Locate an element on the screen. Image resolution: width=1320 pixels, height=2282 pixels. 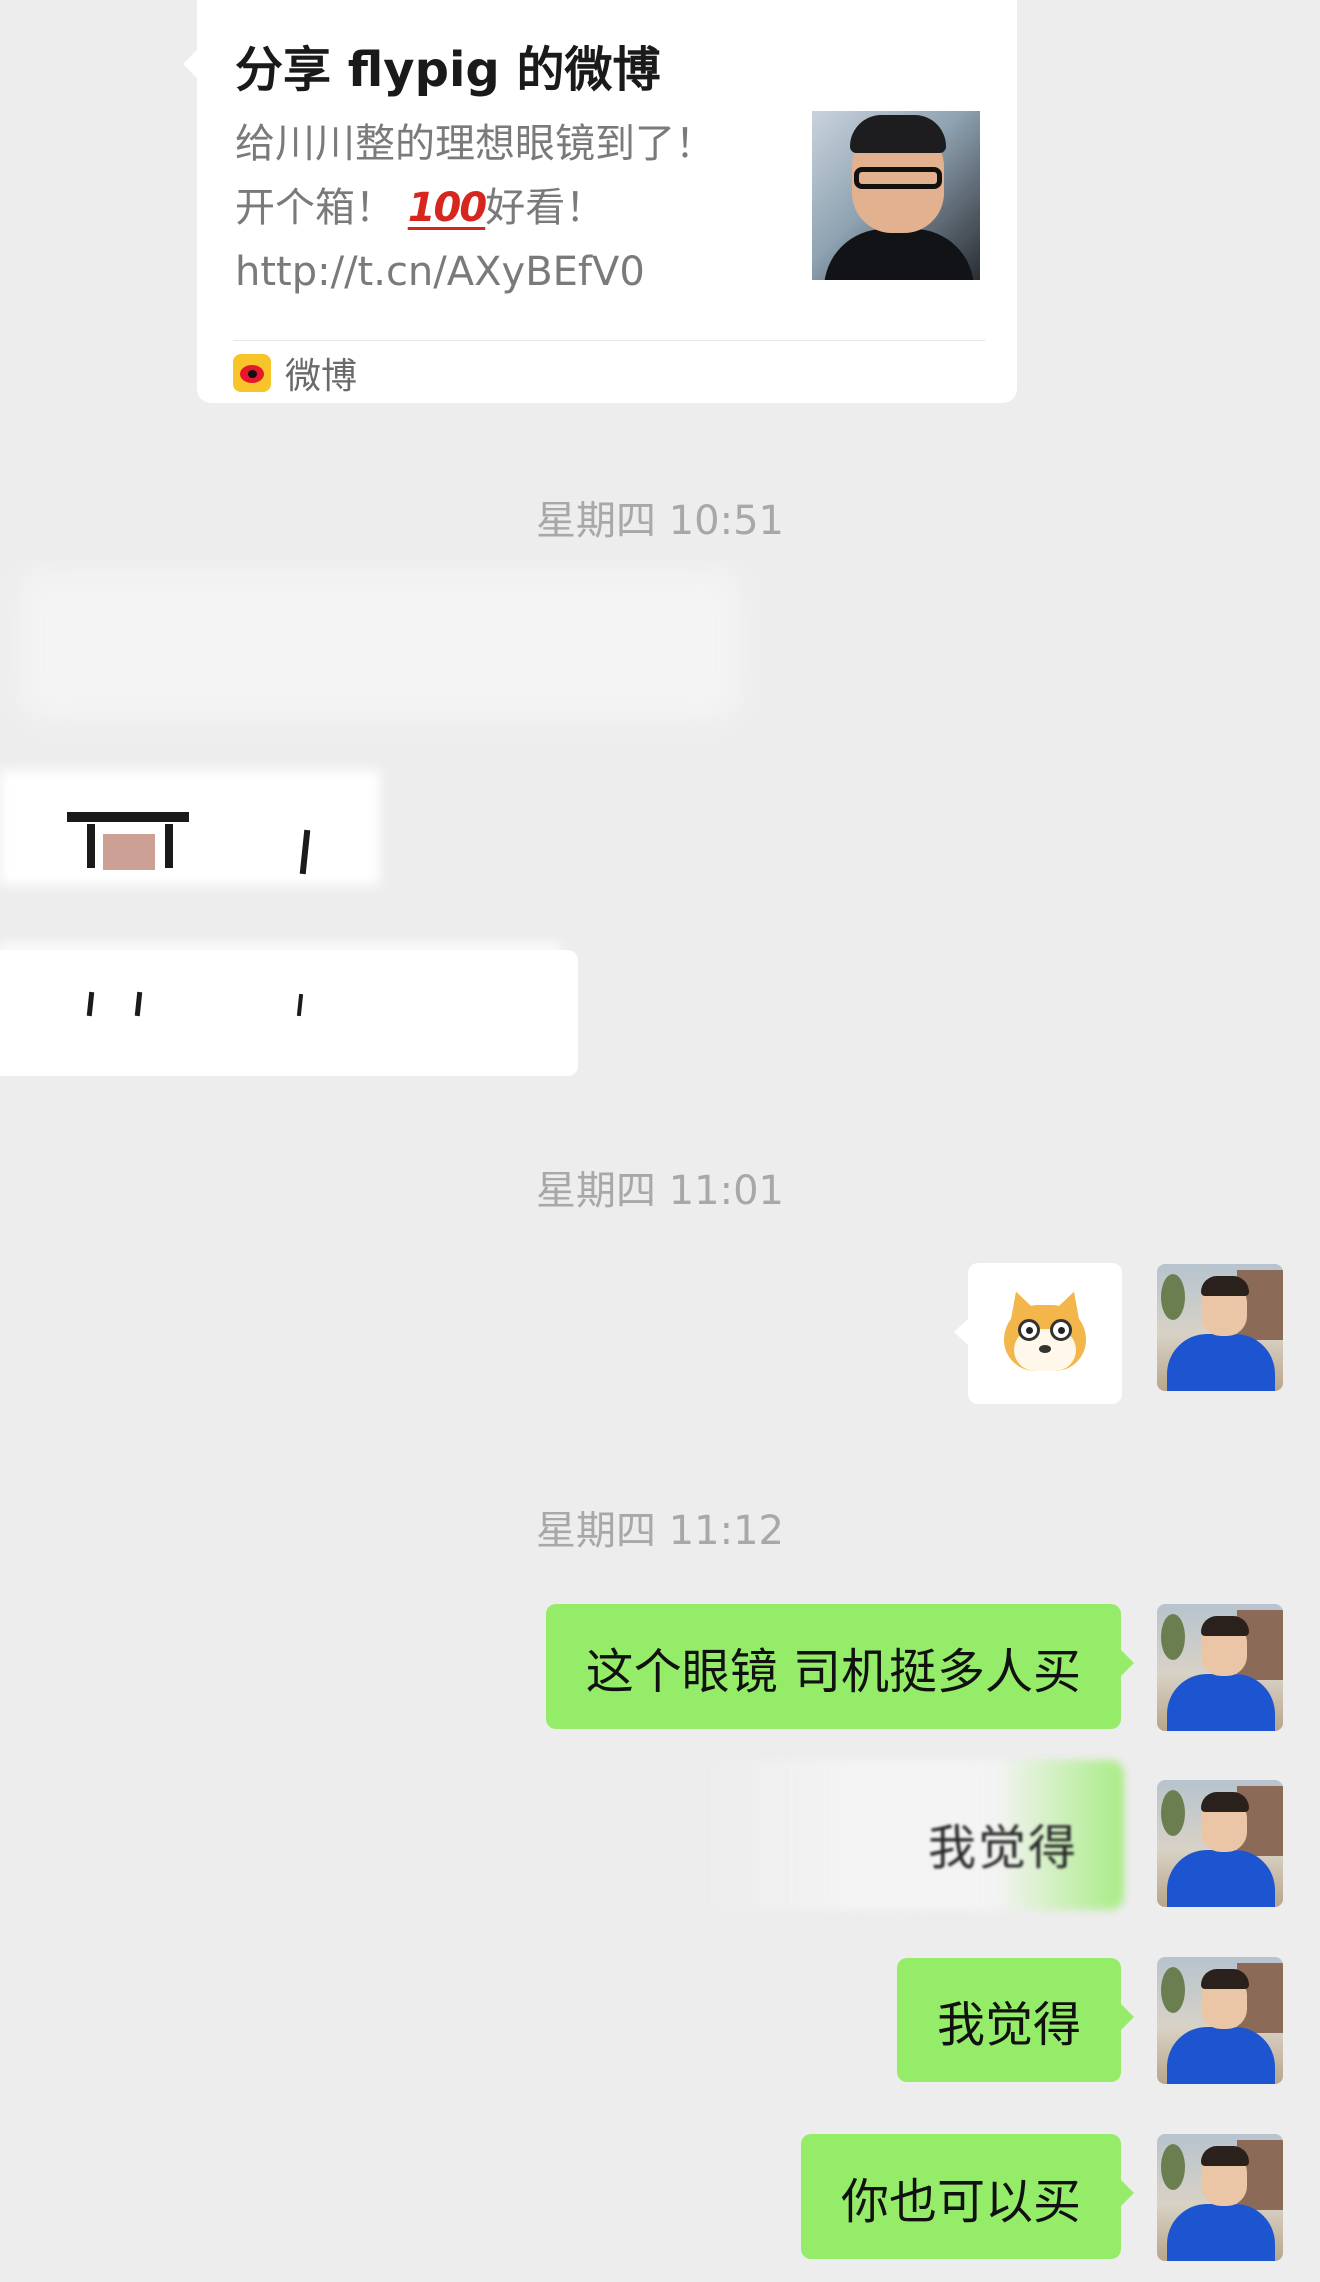
card-source: 微博 is located at coordinates (295, 373).